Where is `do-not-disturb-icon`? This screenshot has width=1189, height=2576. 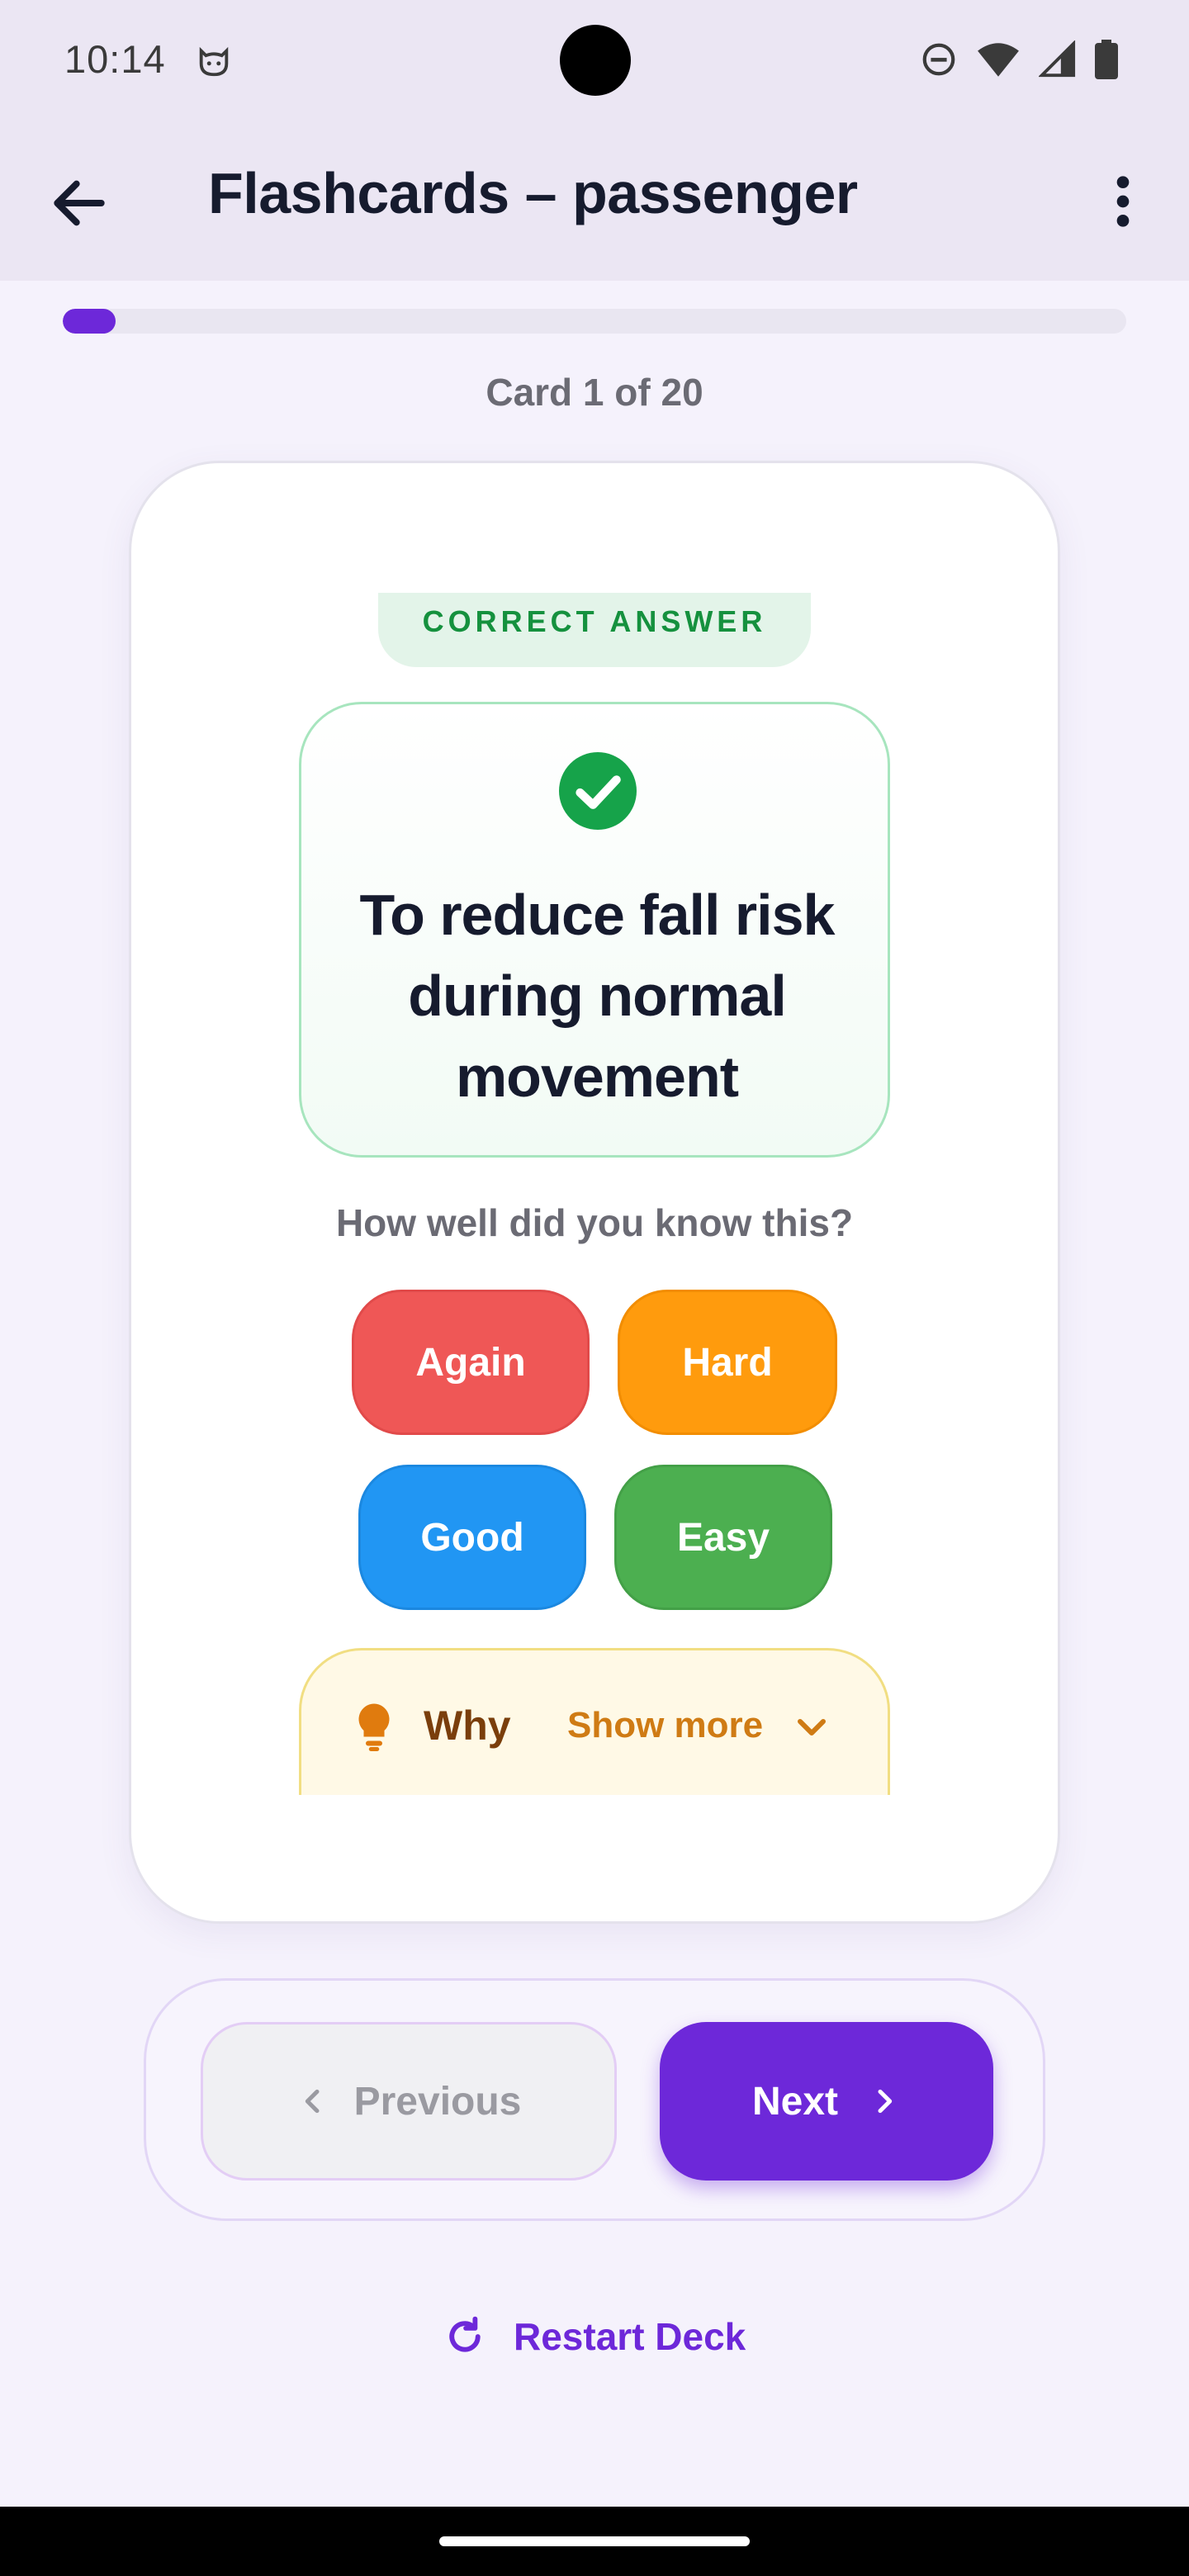 do-not-disturb-icon is located at coordinates (938, 59).